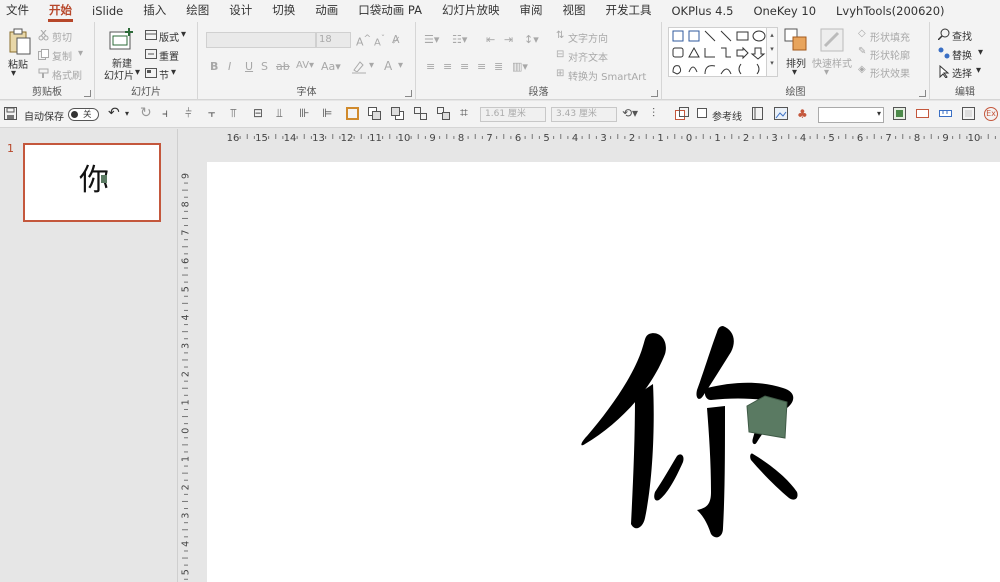  What do you see at coordinates (520, 66) in the screenshot?
I see `columns-icon: ▥▾` at bounding box center [520, 66].